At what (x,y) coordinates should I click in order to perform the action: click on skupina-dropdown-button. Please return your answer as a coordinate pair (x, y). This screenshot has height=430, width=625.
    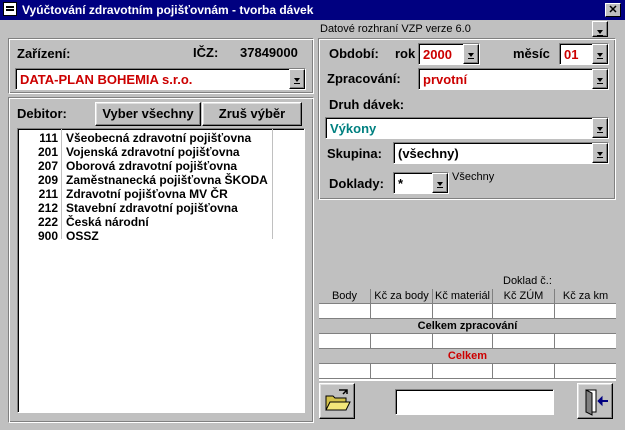
    Looking at the image, I should click on (600, 153).